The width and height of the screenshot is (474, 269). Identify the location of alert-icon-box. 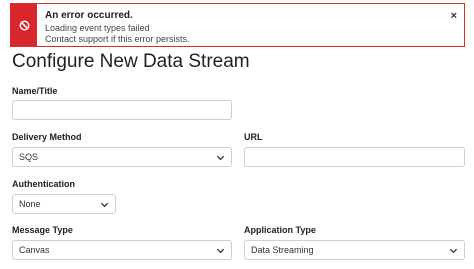
(24, 25).